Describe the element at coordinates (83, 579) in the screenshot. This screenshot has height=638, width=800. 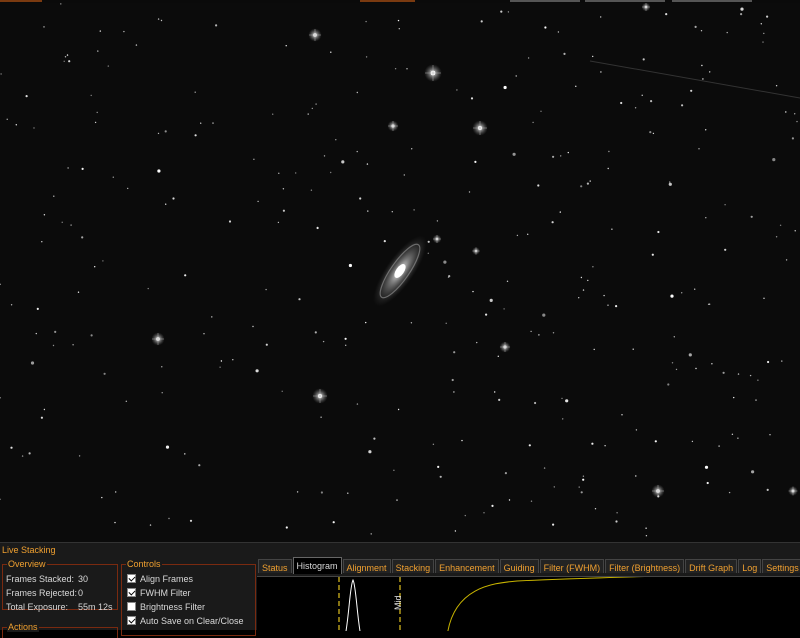
I see `frames-stacked-value: 30` at that location.